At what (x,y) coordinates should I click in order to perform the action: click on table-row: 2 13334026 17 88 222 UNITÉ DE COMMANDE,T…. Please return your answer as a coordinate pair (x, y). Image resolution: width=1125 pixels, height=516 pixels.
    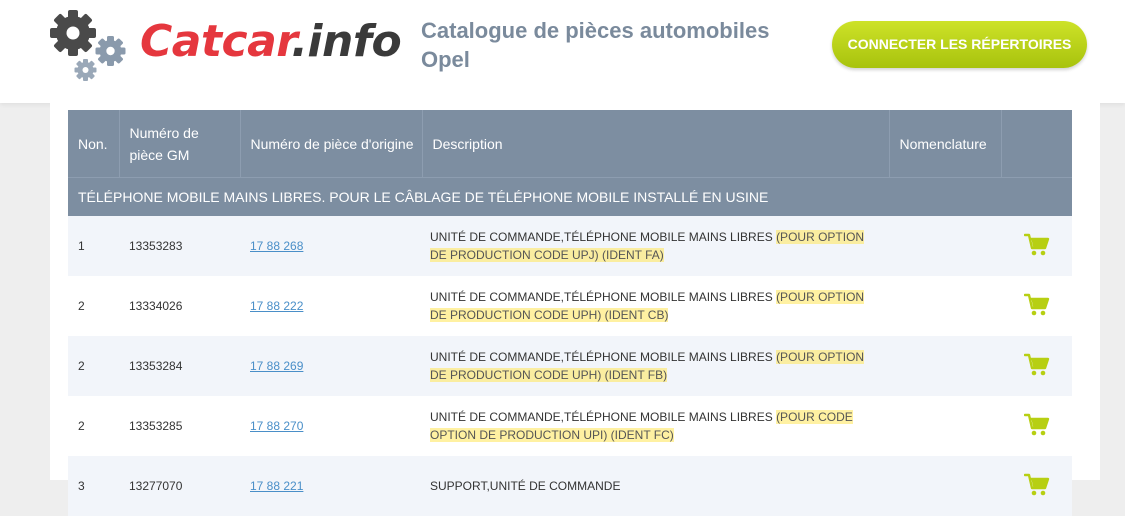
    Looking at the image, I should click on (570, 306).